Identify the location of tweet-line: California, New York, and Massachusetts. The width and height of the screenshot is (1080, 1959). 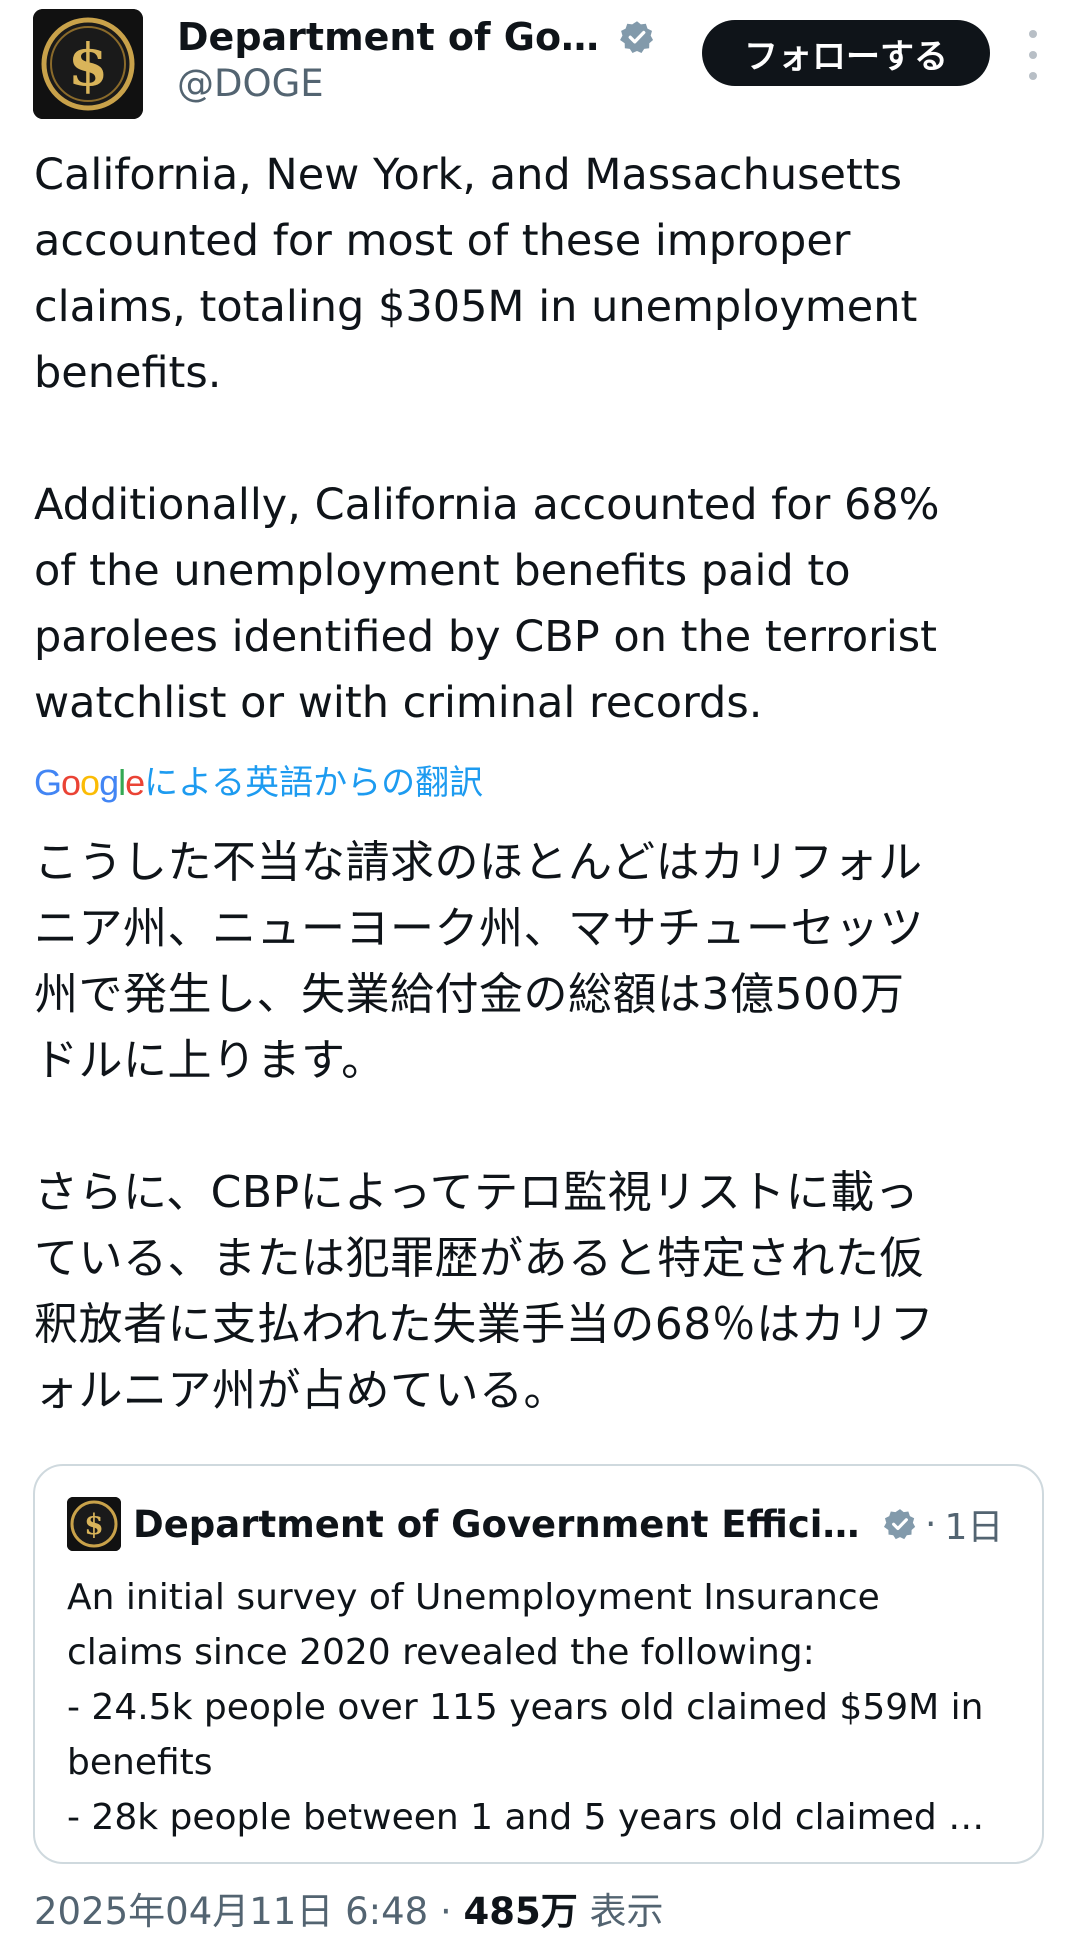
(468, 175).